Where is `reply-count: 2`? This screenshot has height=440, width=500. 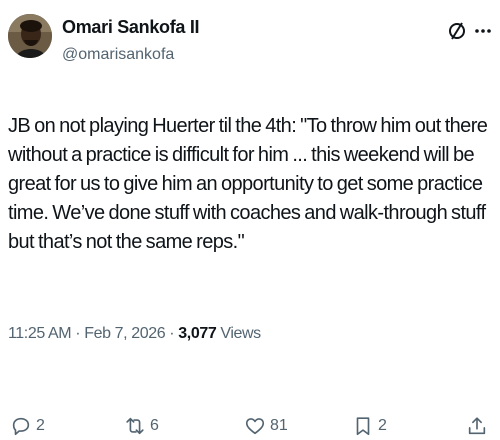
reply-count: 2 is located at coordinates (40, 425).